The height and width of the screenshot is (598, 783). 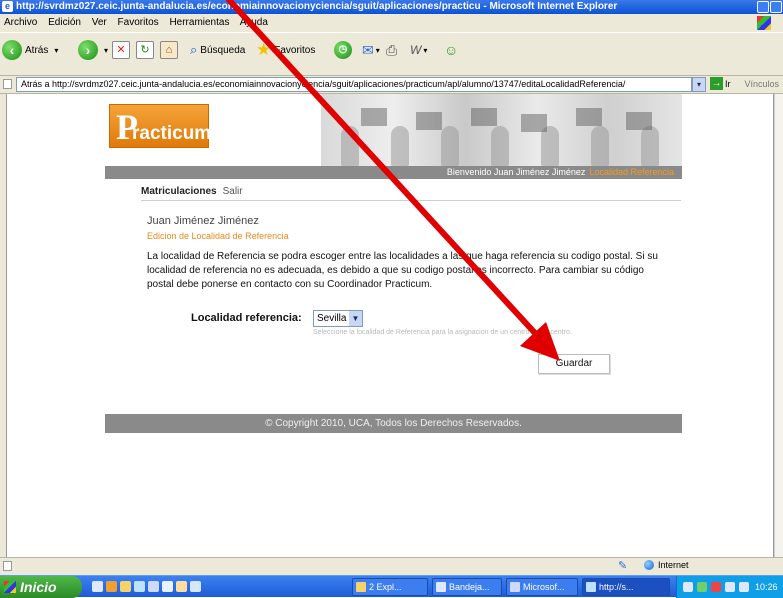 I want to click on zone-label: Internet, so click(x=673, y=565).